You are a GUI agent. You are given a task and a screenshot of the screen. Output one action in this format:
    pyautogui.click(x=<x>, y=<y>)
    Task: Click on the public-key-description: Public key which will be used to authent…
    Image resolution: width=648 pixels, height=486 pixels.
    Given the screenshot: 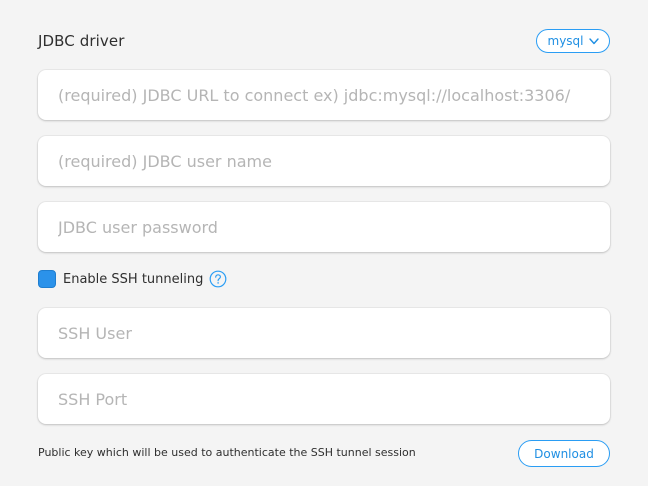 What is the action you would take?
    pyautogui.click(x=227, y=452)
    